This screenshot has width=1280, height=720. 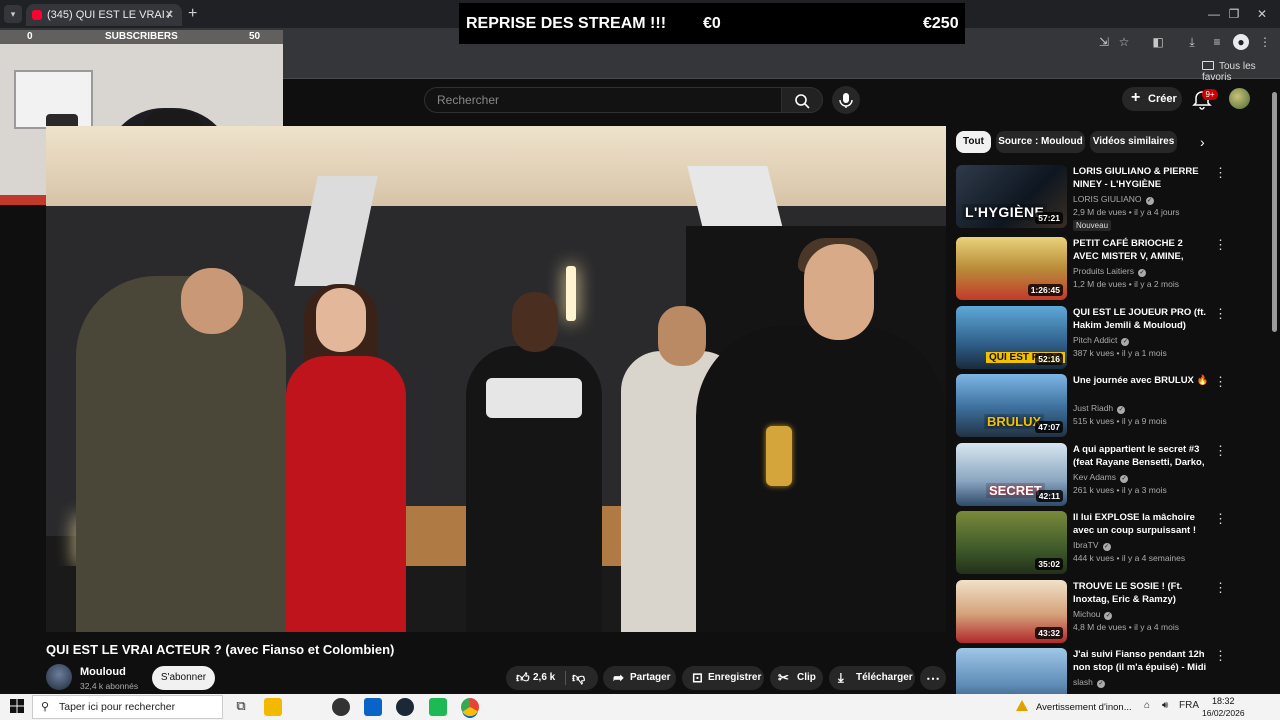 I want to click on video-thumbnail: 35:02, so click(x=1011, y=542).